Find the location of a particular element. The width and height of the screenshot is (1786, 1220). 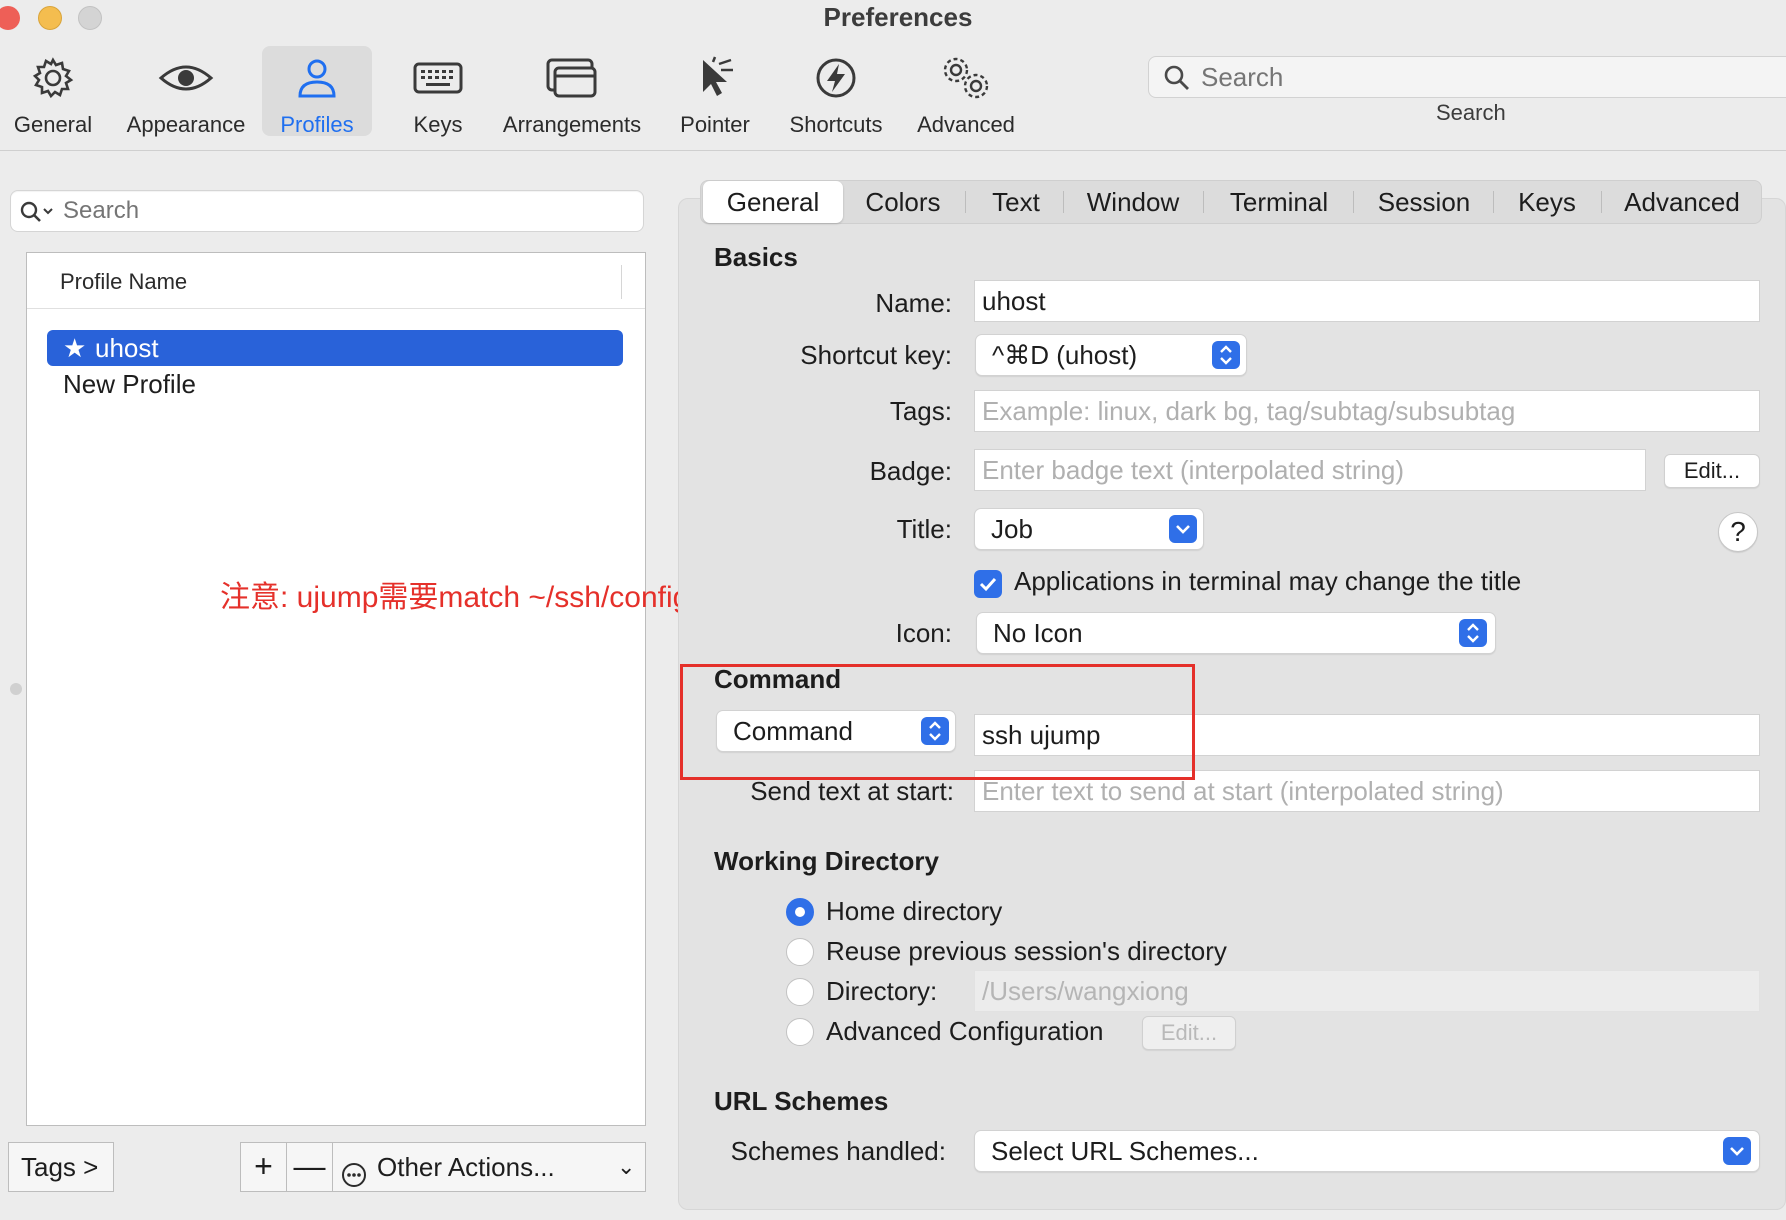

title-popup: Job is located at coordinates (1089, 529).